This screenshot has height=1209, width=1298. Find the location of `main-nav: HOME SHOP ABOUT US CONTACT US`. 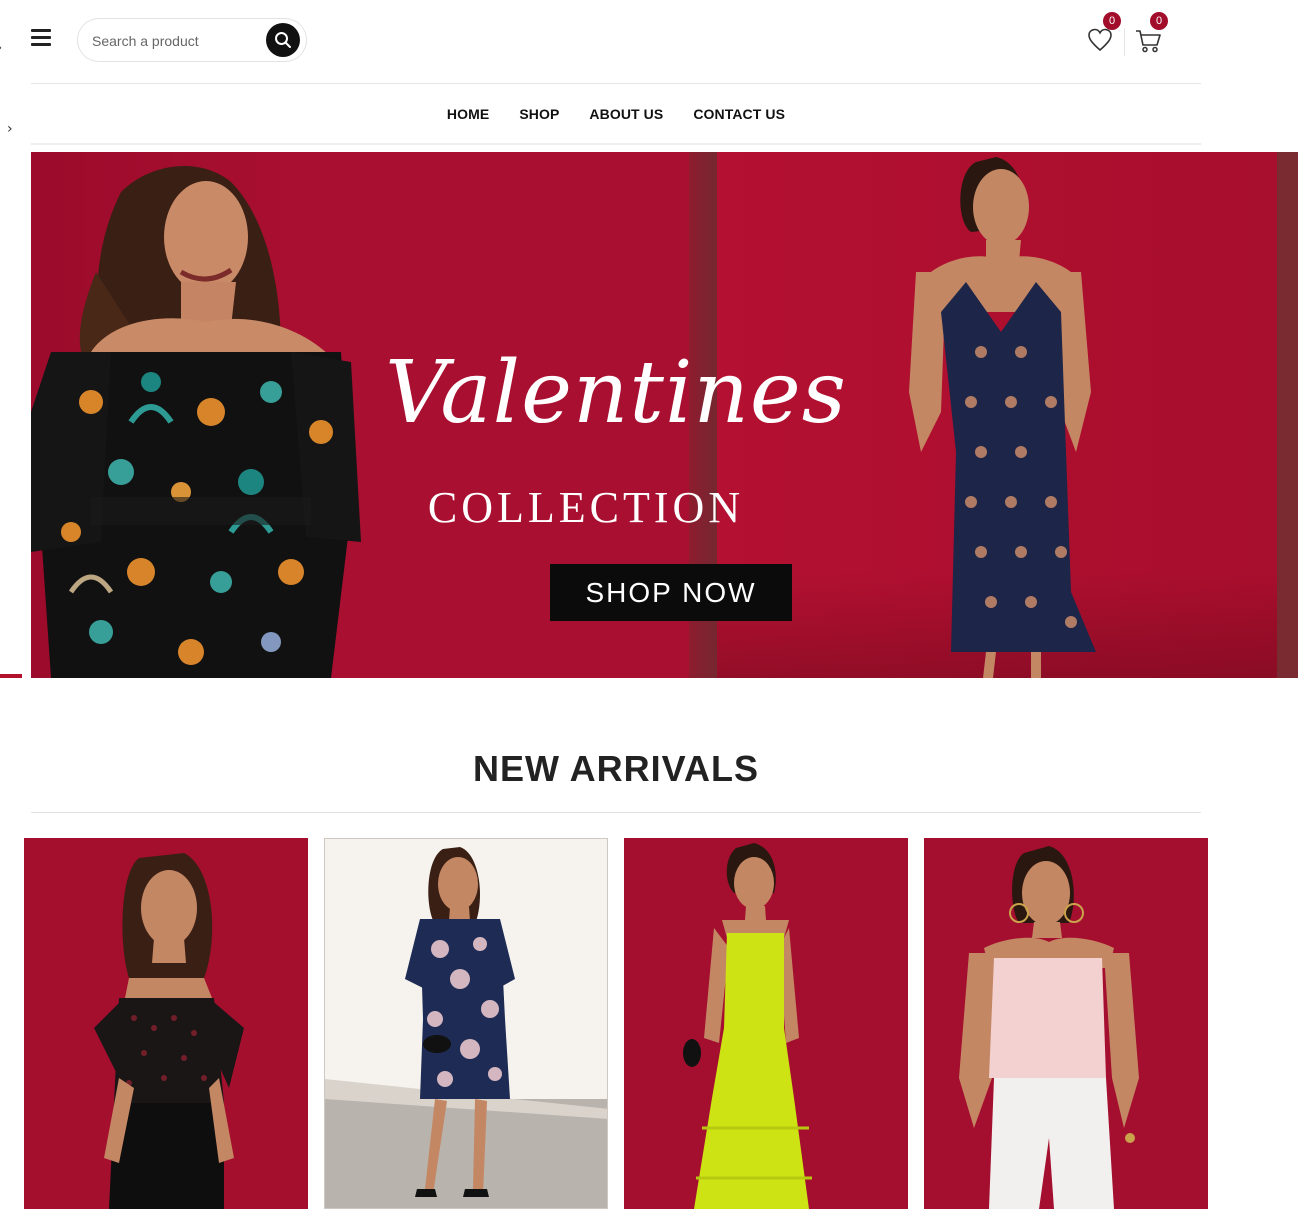

main-nav: HOME SHOP ABOUT US CONTACT US is located at coordinates (616, 115).